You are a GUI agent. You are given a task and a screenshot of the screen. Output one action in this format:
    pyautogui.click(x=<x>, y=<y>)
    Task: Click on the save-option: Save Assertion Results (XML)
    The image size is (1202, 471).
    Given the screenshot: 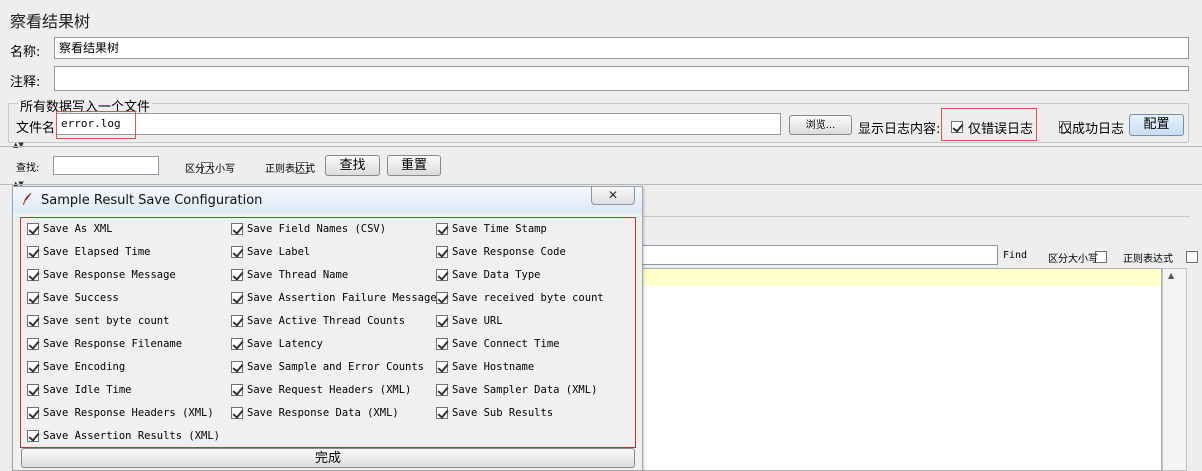 What is the action you would take?
    pyautogui.click(x=123, y=436)
    